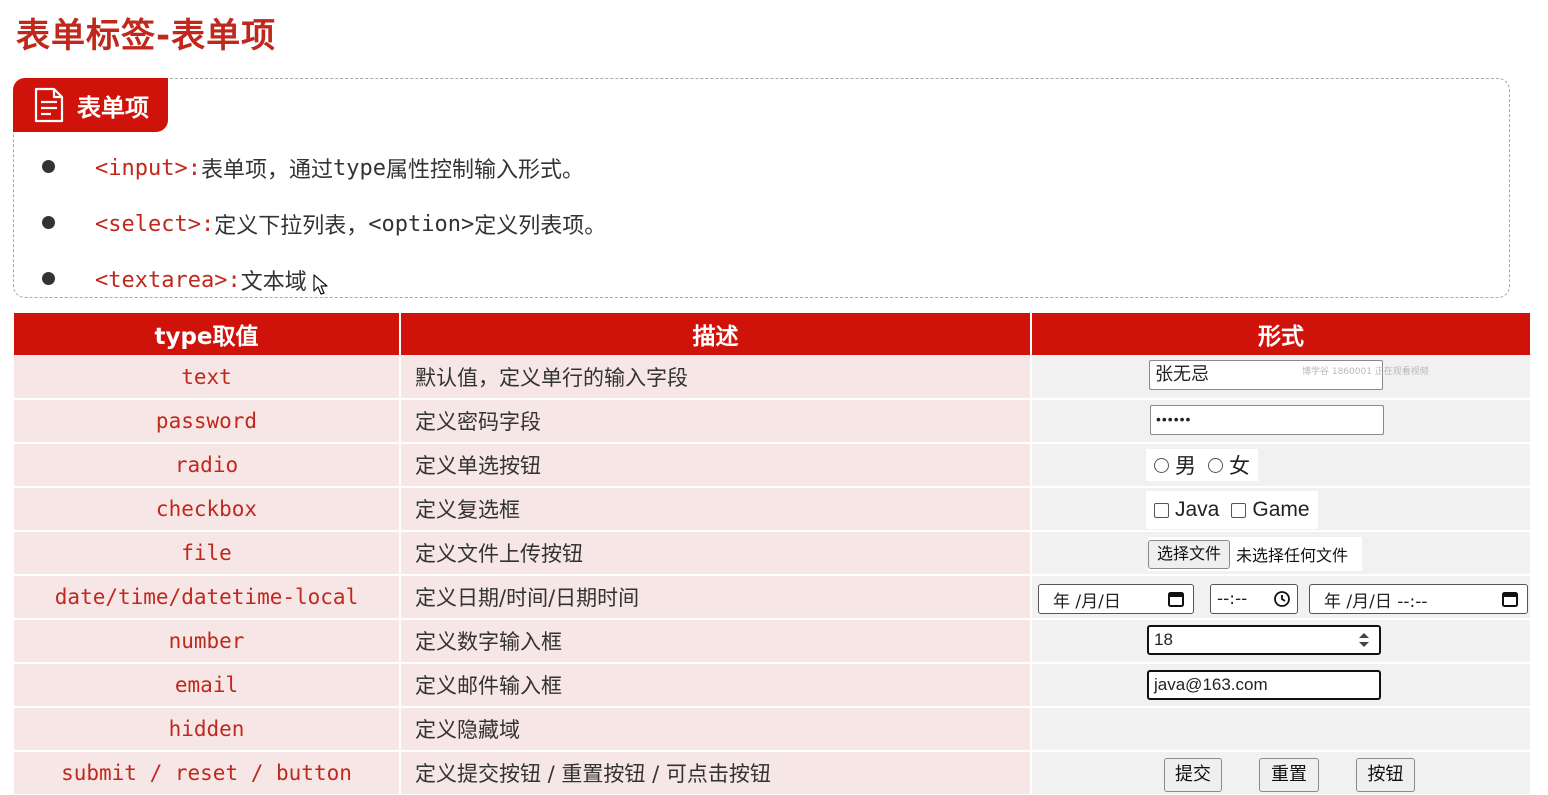  I want to click on header-desc: 描述, so click(716, 334).